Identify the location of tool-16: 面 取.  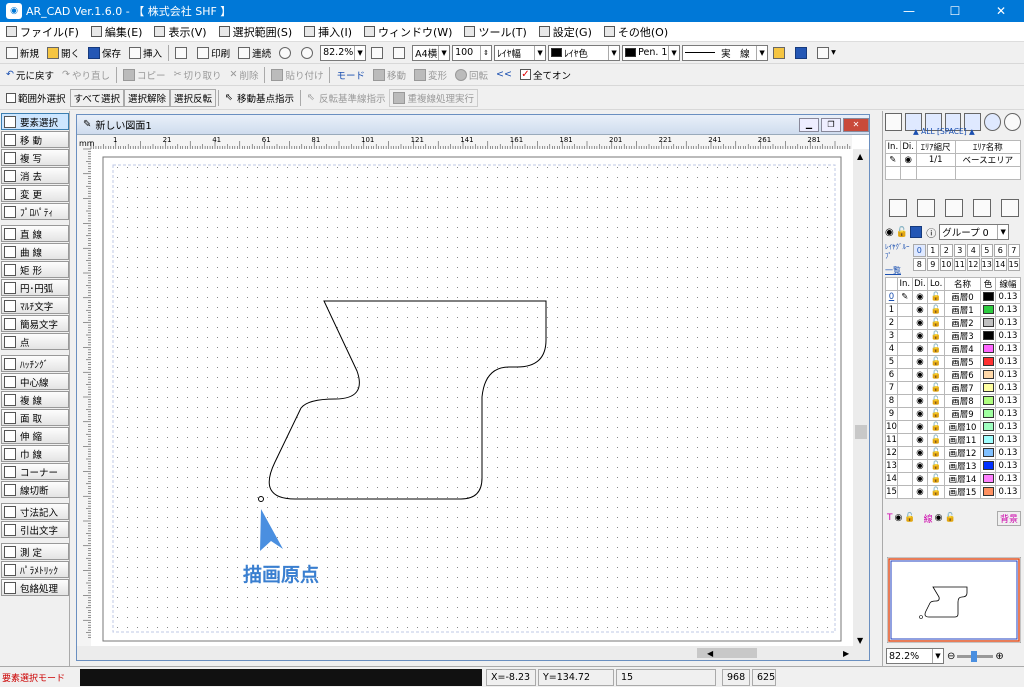
(35, 417).